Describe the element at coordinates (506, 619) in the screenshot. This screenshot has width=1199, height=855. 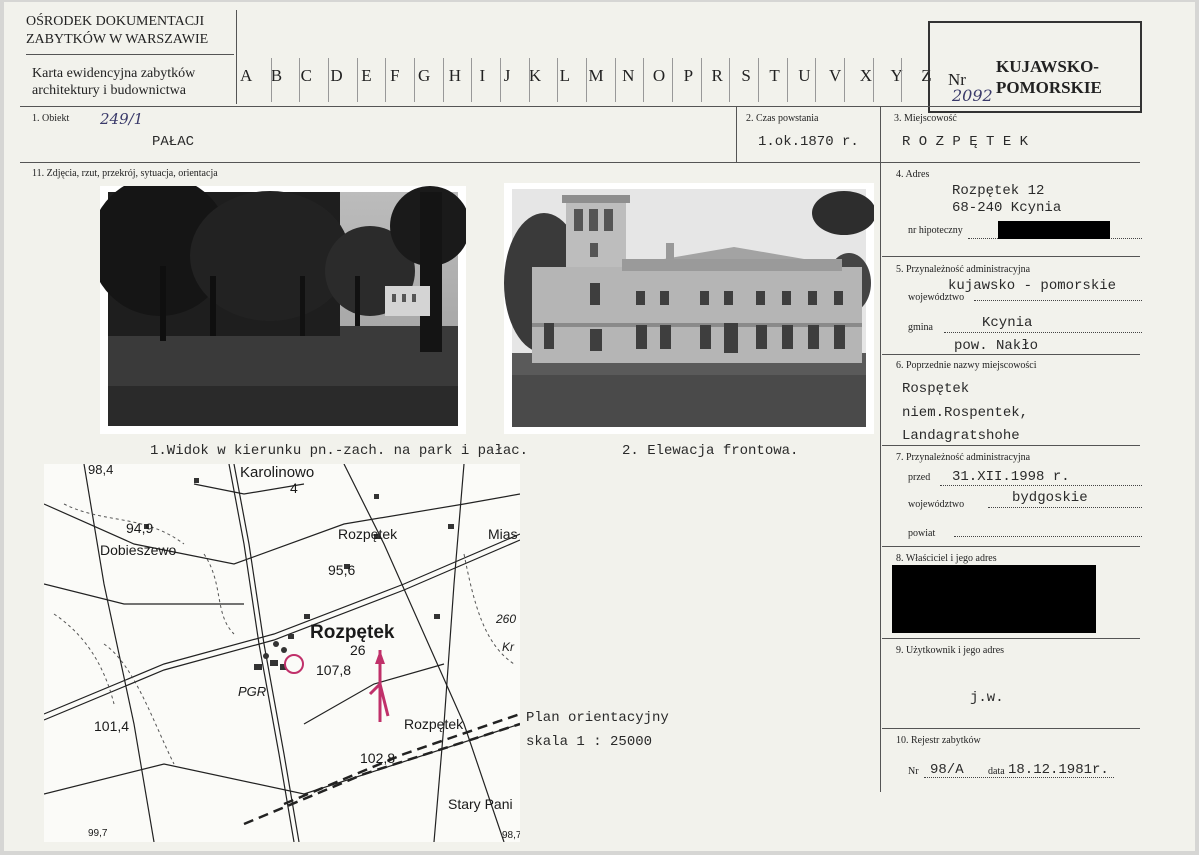
I see `map-label-260: 260` at that location.